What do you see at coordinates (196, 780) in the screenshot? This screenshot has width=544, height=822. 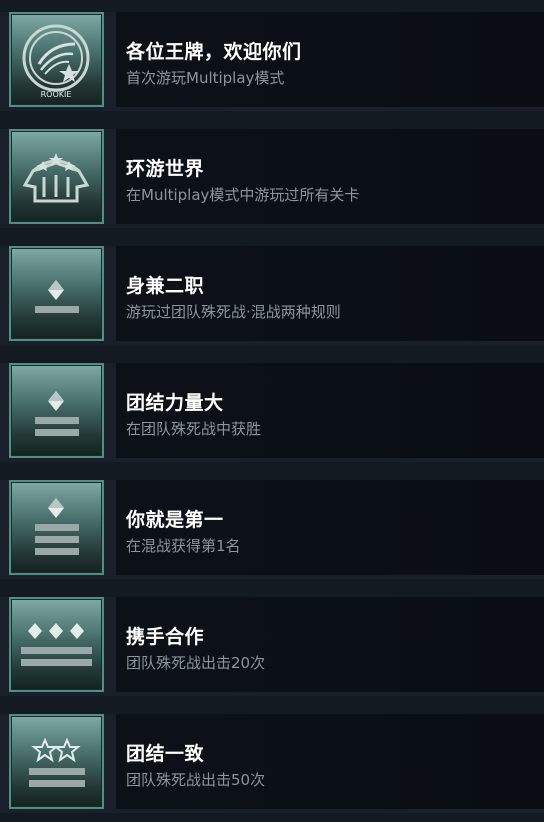 I see `achievement-description: 团队殊死战出击50次` at bounding box center [196, 780].